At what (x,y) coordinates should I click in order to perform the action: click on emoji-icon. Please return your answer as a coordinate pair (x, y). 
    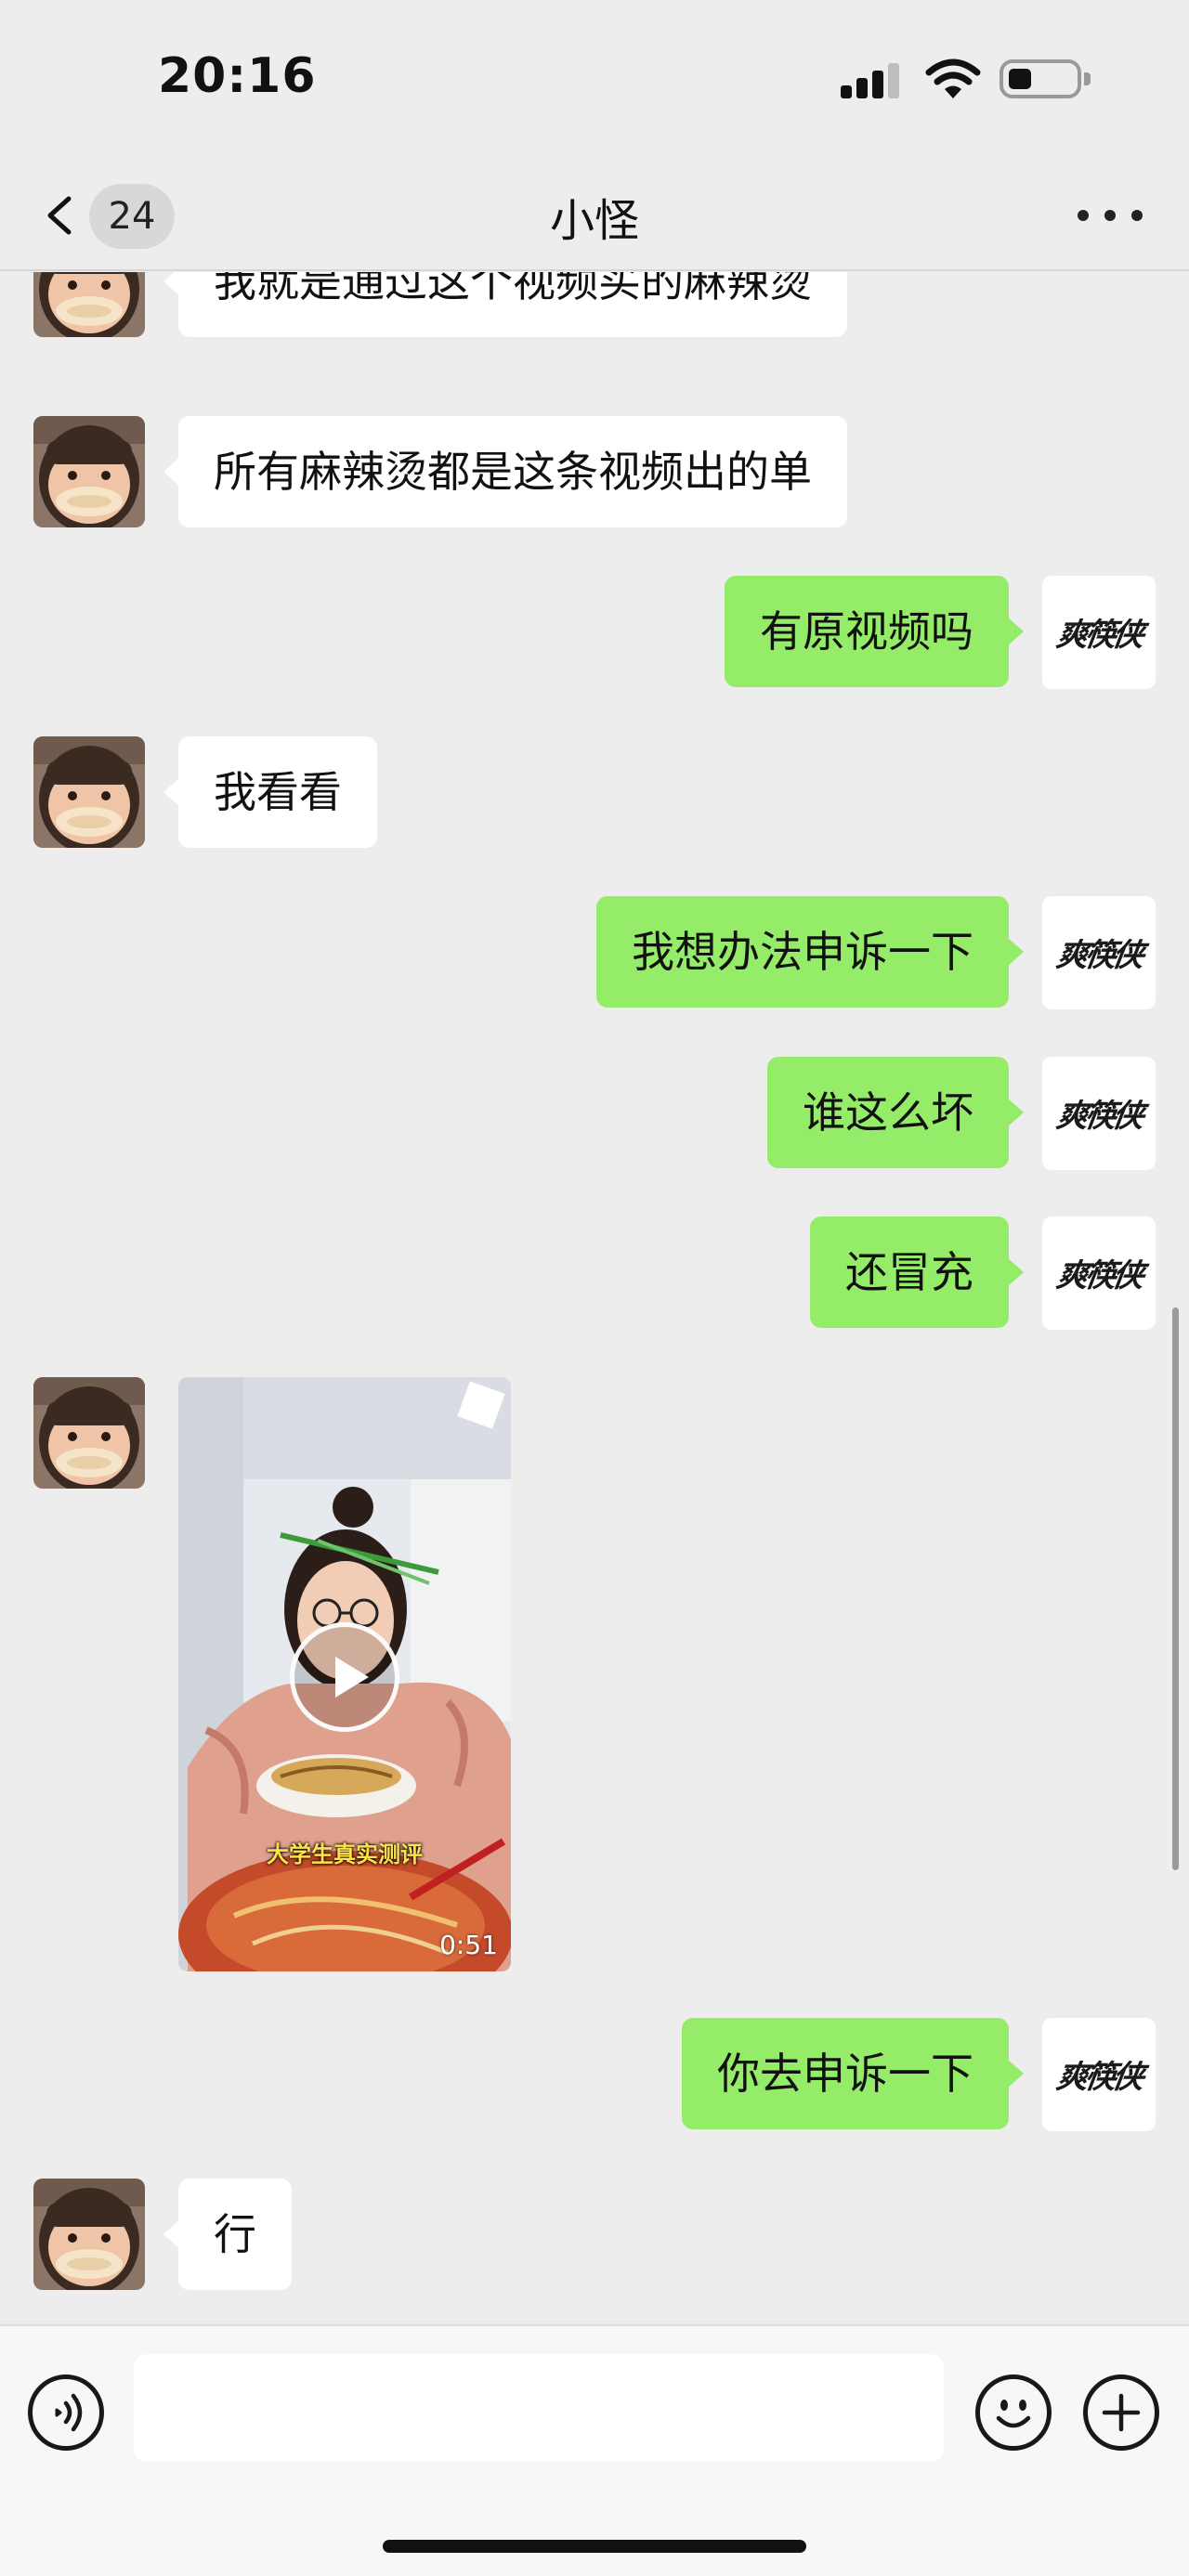
    Looking at the image, I should click on (1014, 2414).